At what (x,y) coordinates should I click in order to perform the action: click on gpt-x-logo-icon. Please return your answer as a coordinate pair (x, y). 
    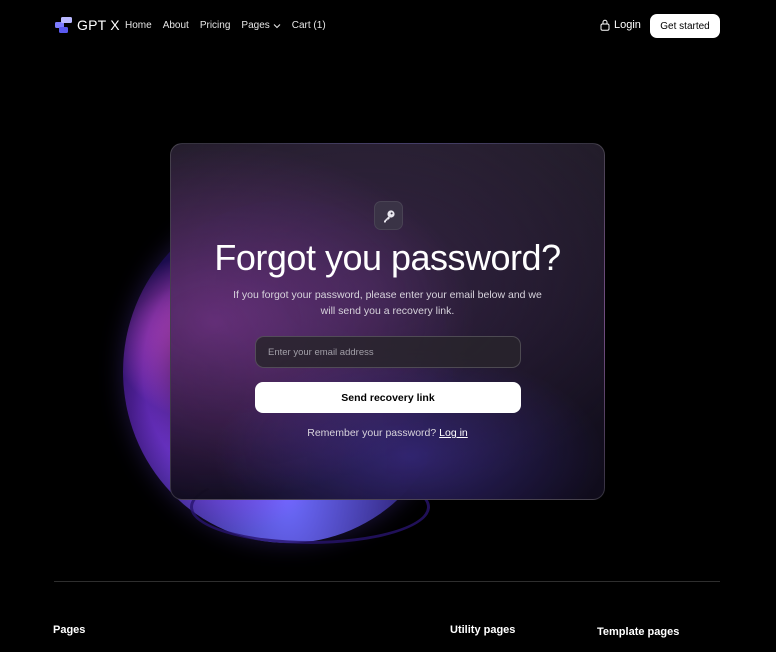
    Looking at the image, I should click on (63, 25).